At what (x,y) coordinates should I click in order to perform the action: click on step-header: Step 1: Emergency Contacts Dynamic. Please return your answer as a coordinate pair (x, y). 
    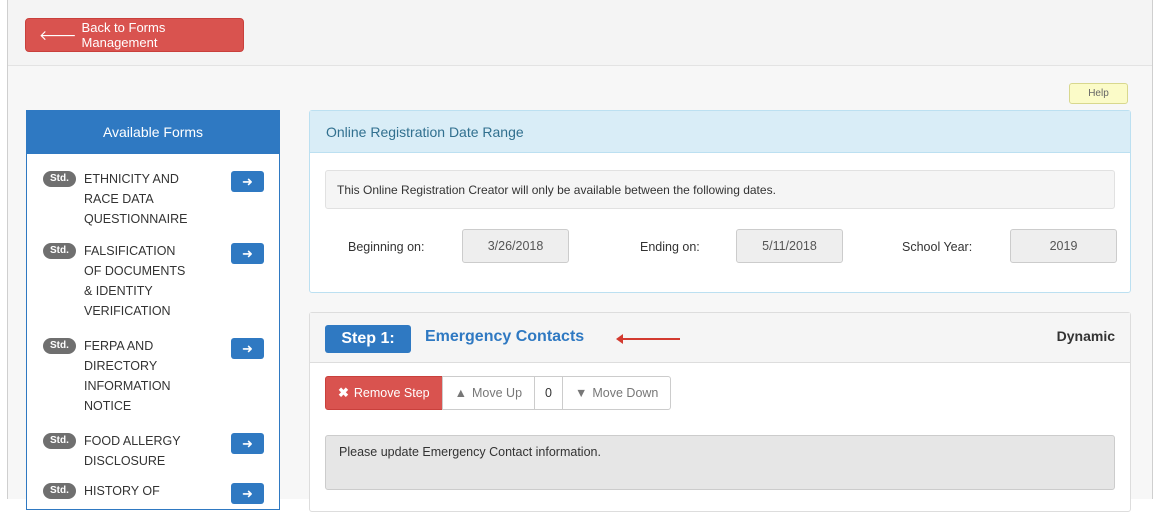
    Looking at the image, I should click on (720, 338).